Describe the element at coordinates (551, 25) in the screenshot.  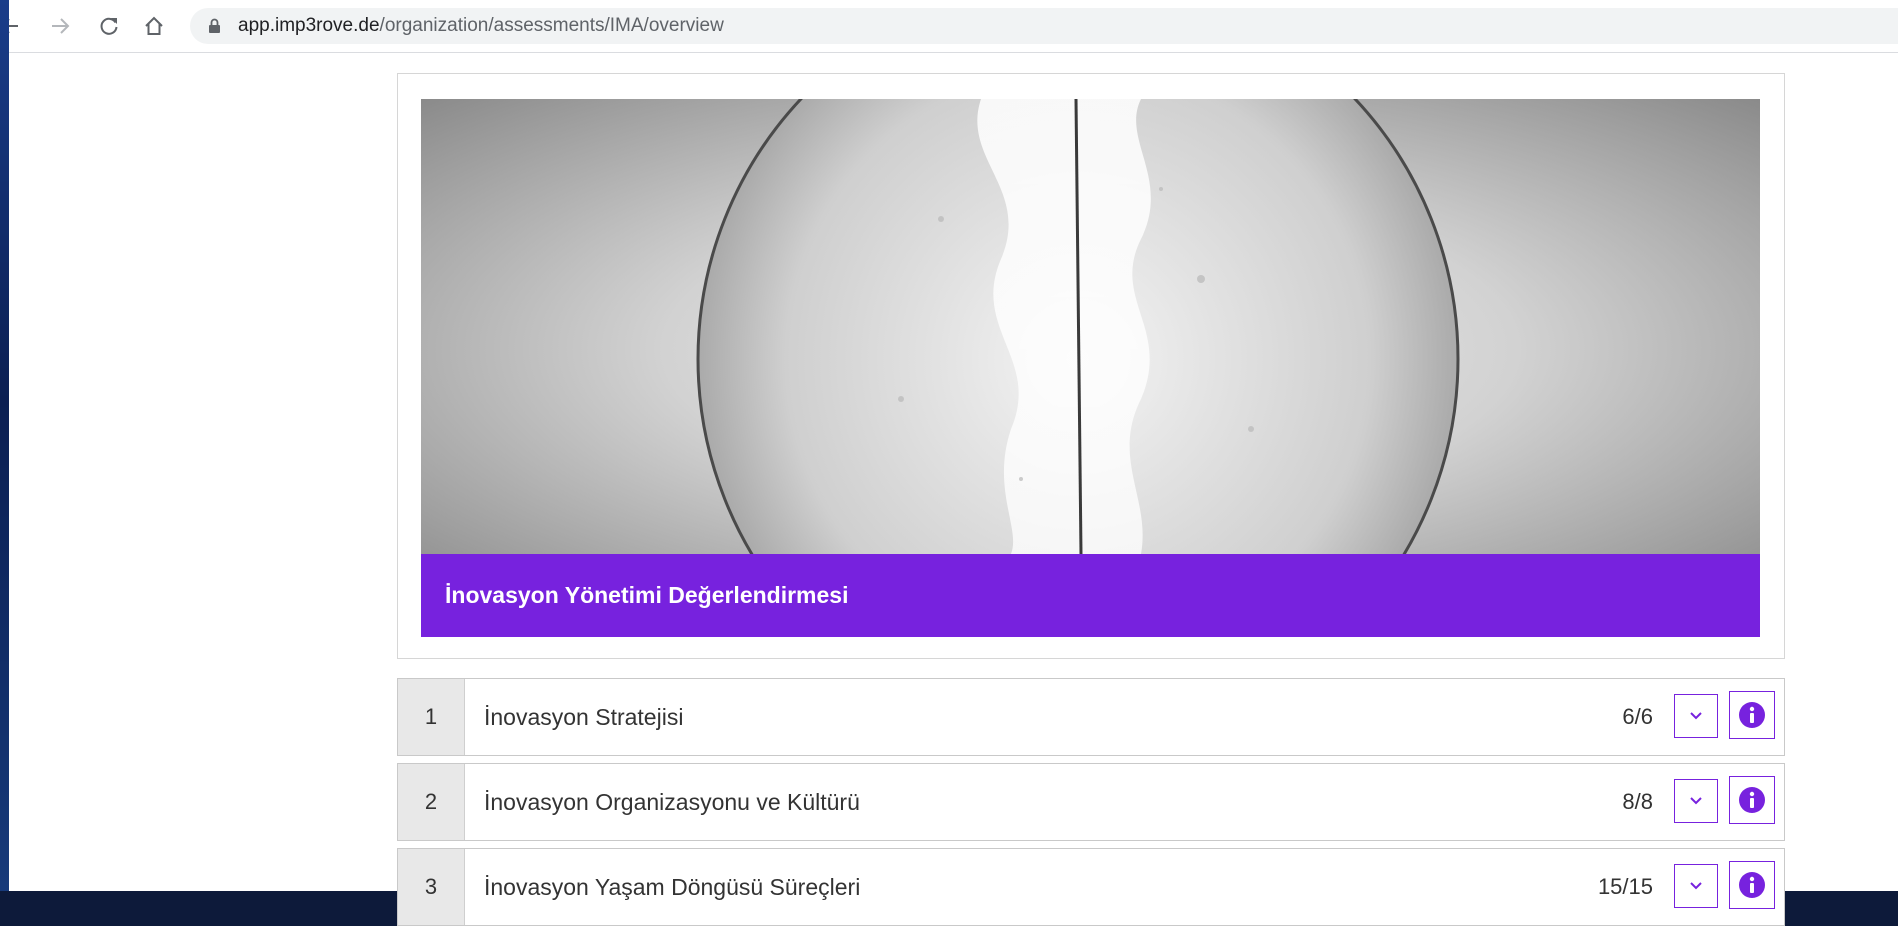
I see `url-path: /organization/assessments/IMA/overview` at that location.